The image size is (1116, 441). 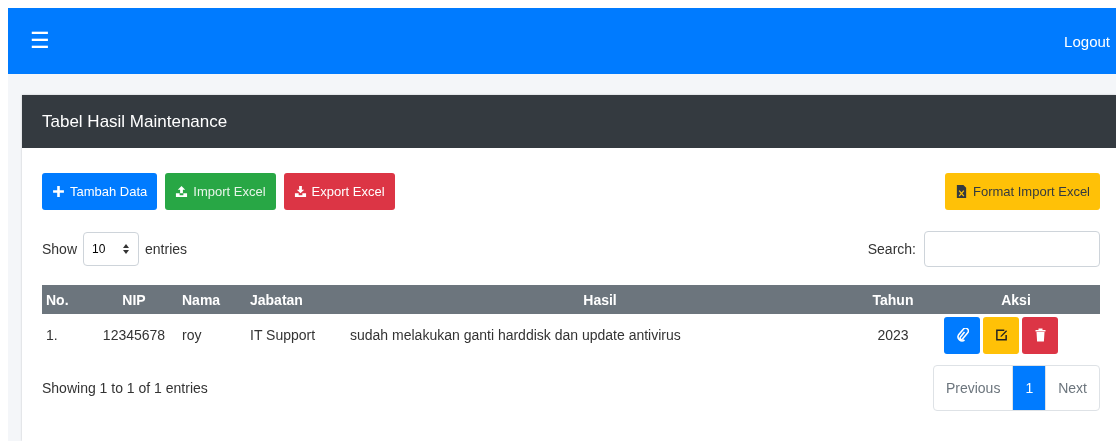 What do you see at coordinates (111, 249) in the screenshot?
I see `entries-select: 10` at bounding box center [111, 249].